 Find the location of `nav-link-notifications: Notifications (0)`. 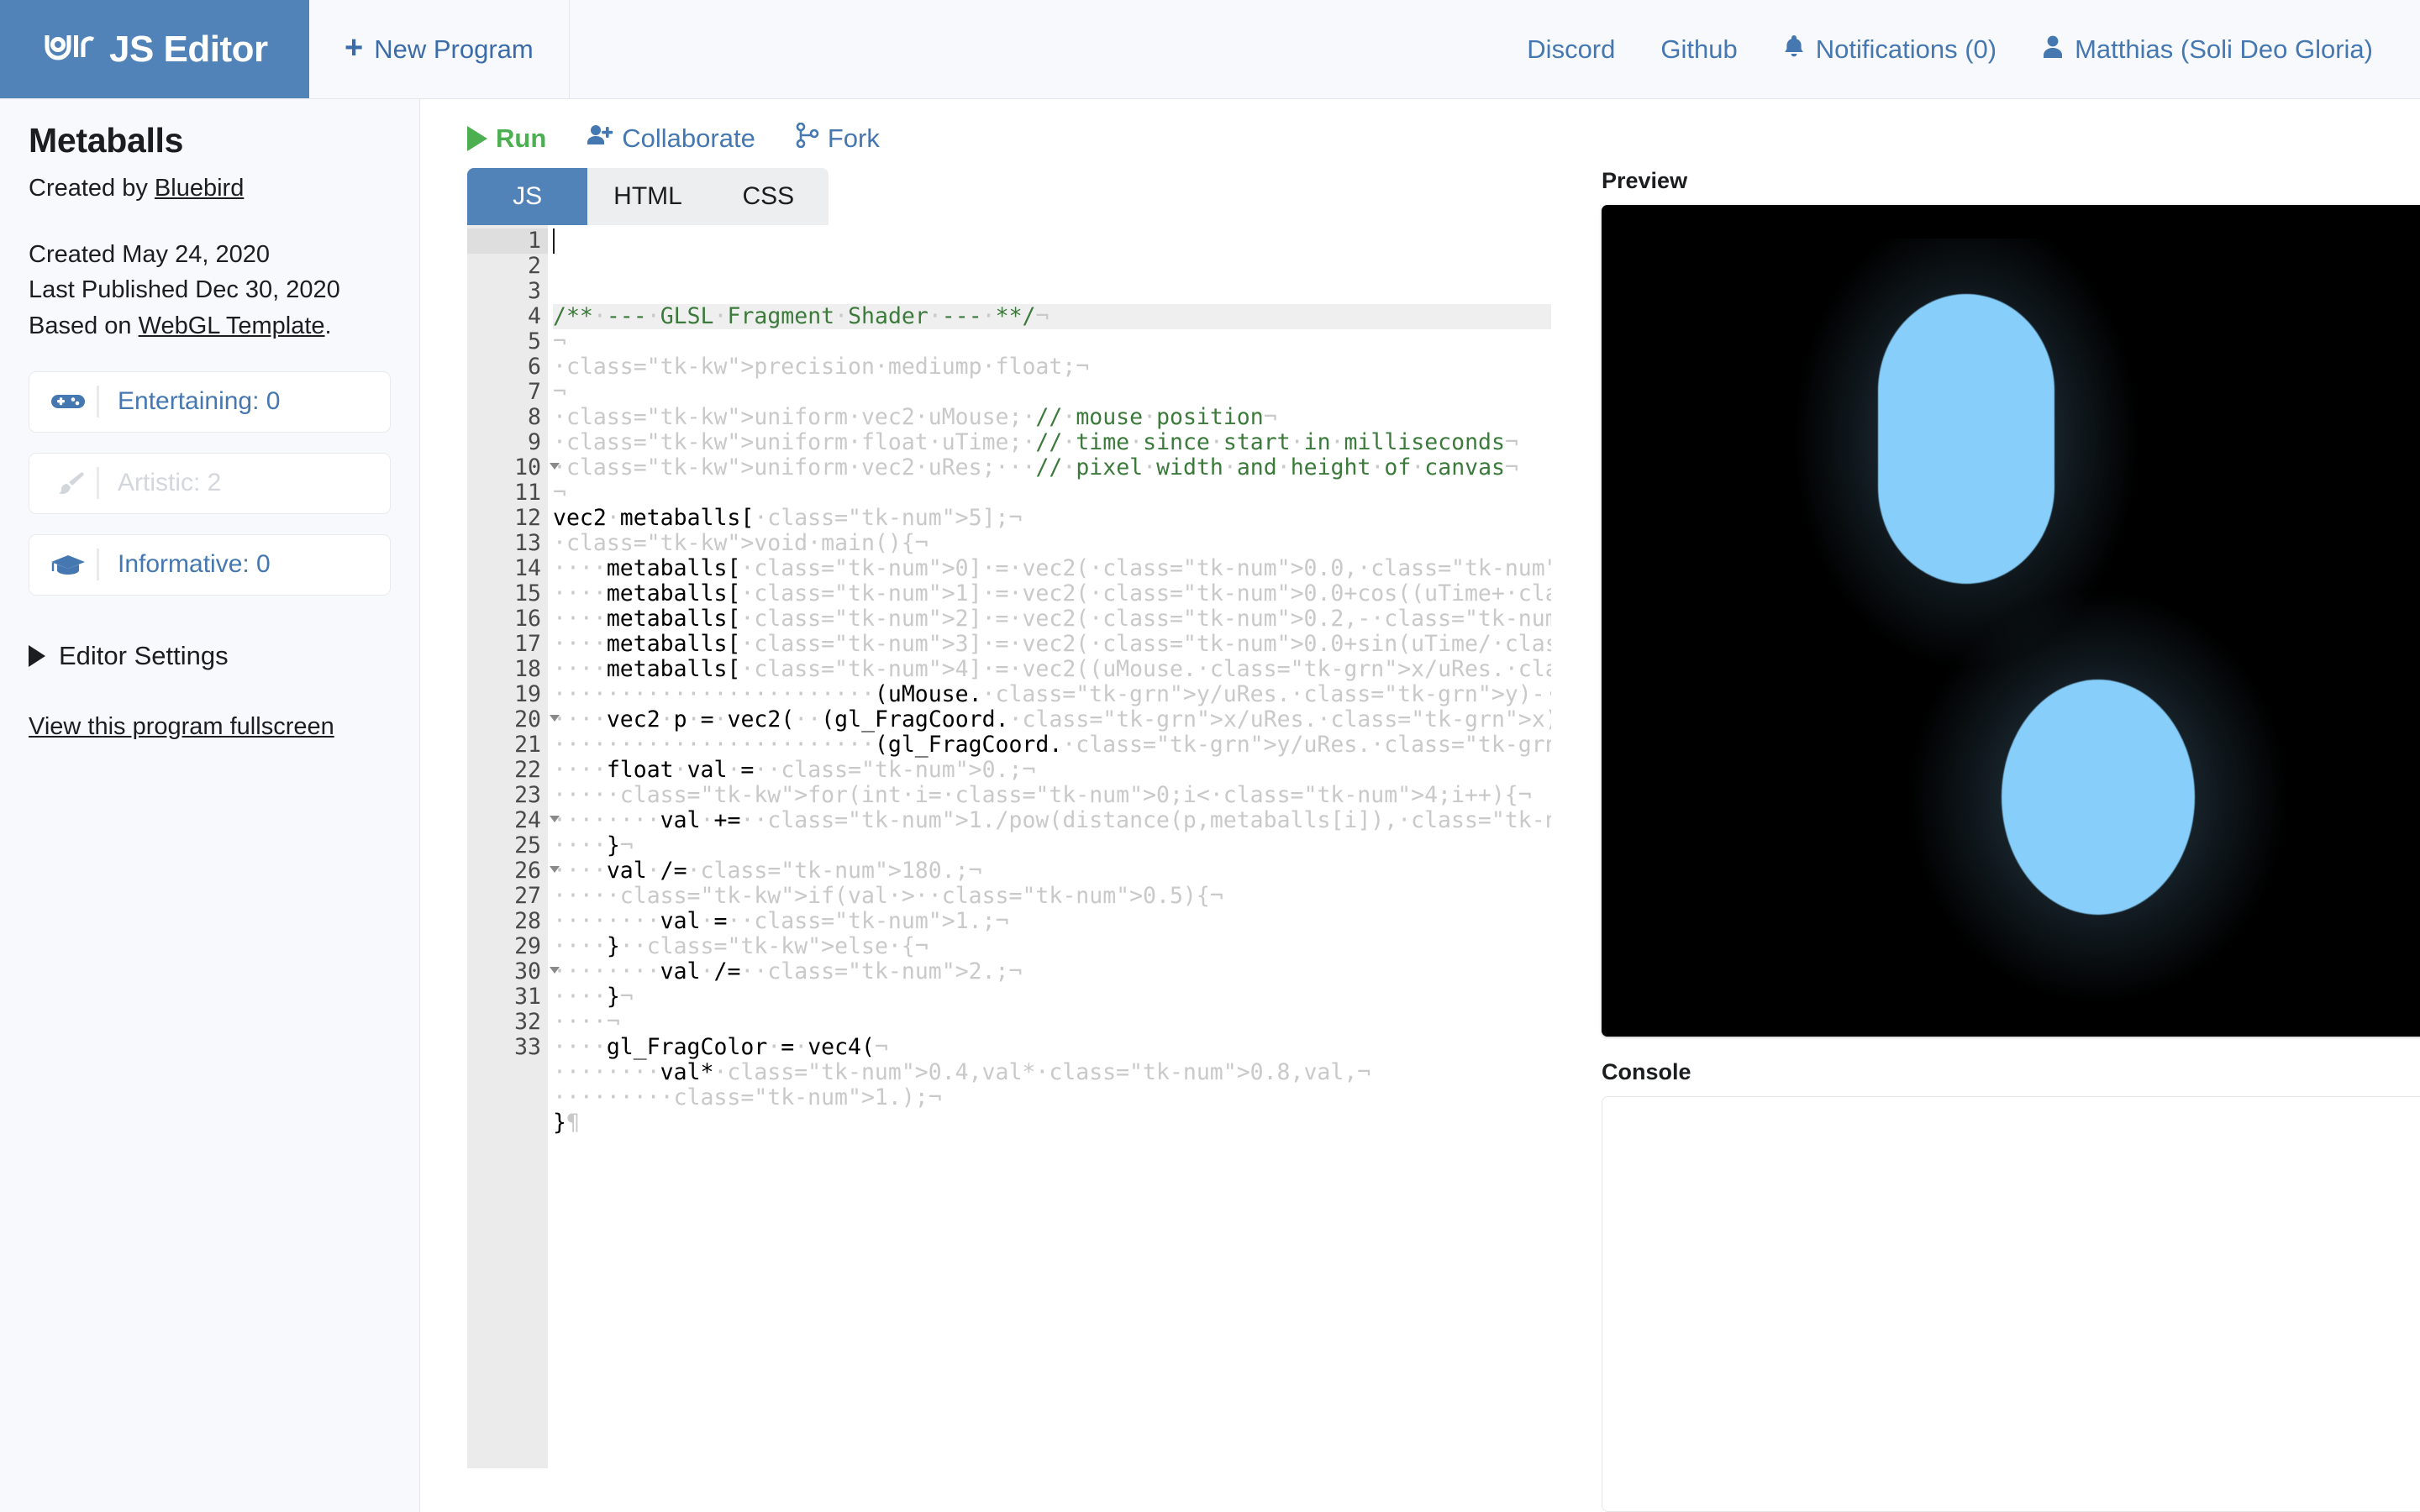

nav-link-notifications: Notifications (0) is located at coordinates (1889, 50).